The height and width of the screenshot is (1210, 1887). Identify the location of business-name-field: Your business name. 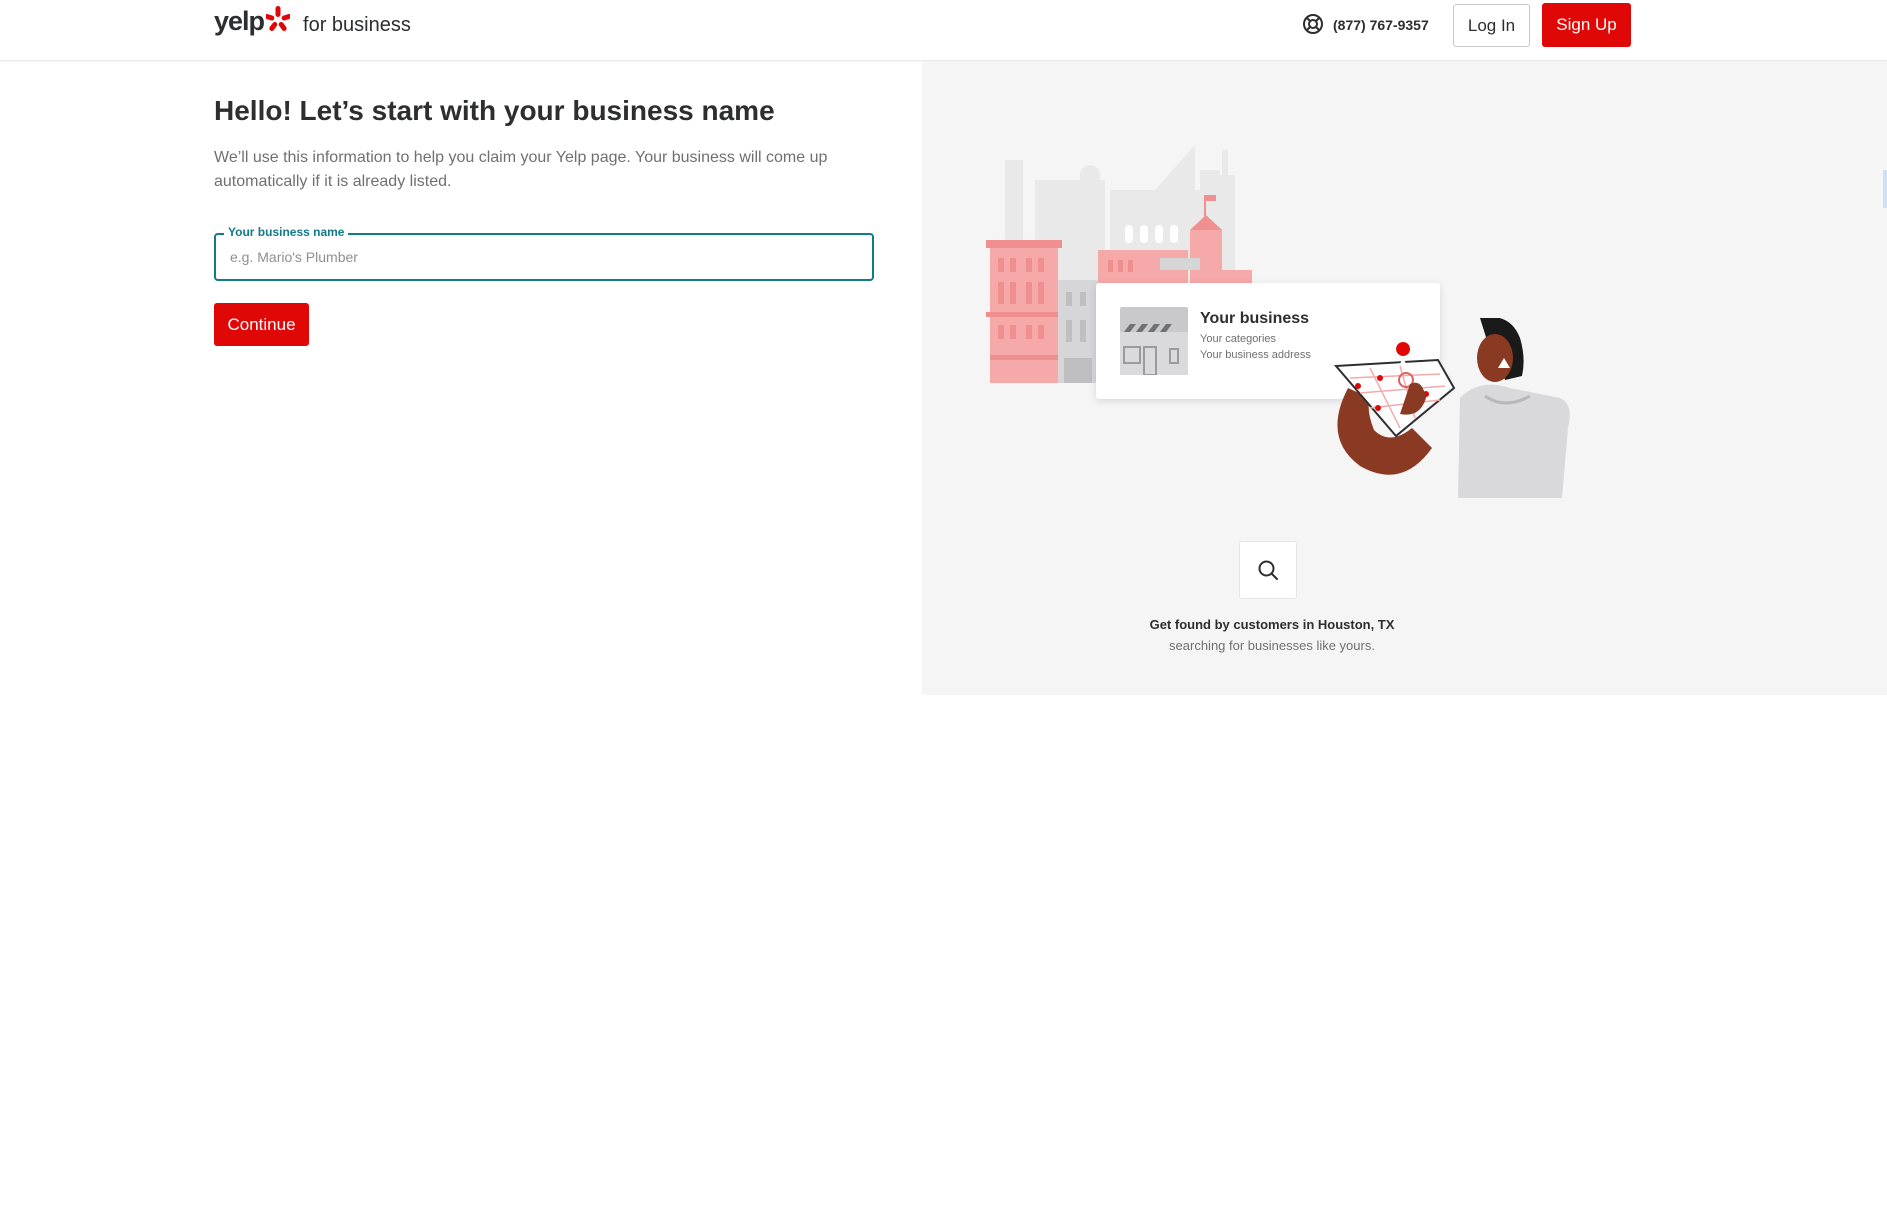
(544, 253).